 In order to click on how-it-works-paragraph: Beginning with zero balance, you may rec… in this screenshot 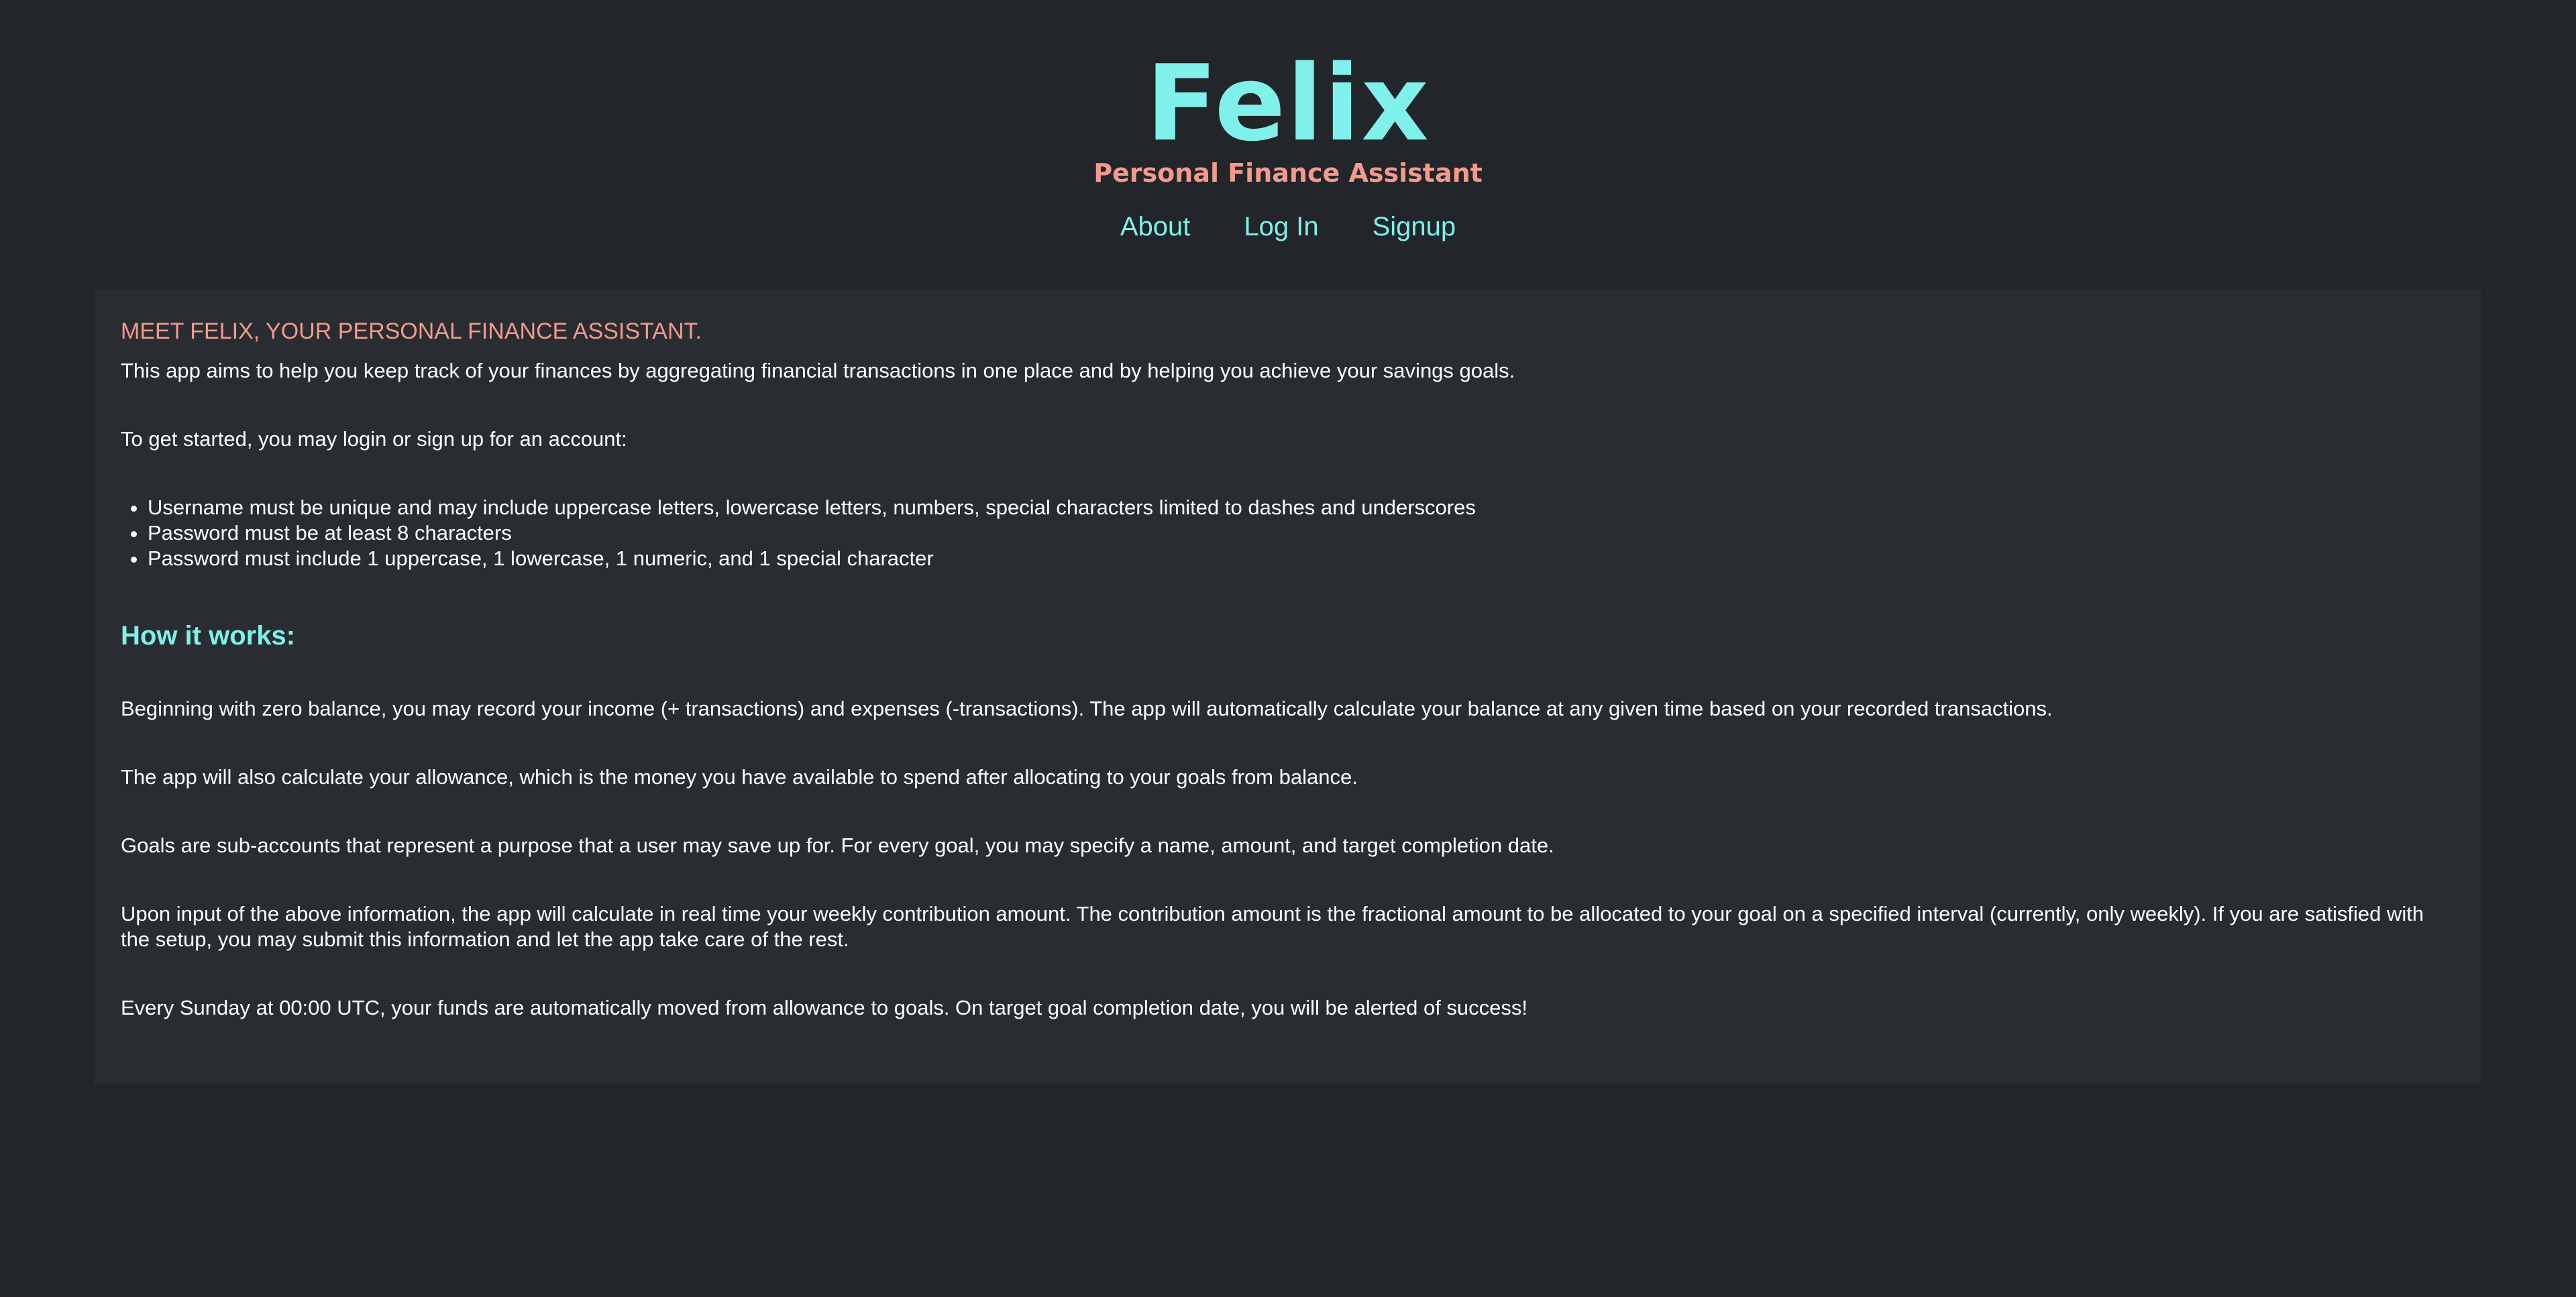, I will do `click(1087, 709)`.